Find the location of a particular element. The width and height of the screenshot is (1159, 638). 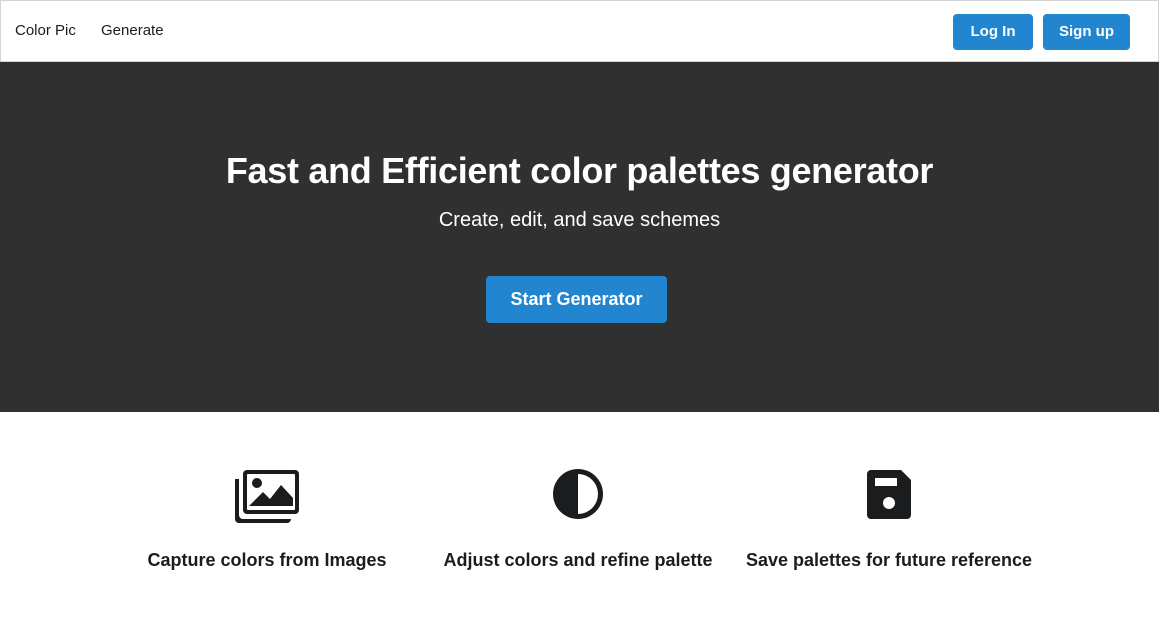

top-navigation-bar: Color Pic Generate Log In Sign up is located at coordinates (579, 31).